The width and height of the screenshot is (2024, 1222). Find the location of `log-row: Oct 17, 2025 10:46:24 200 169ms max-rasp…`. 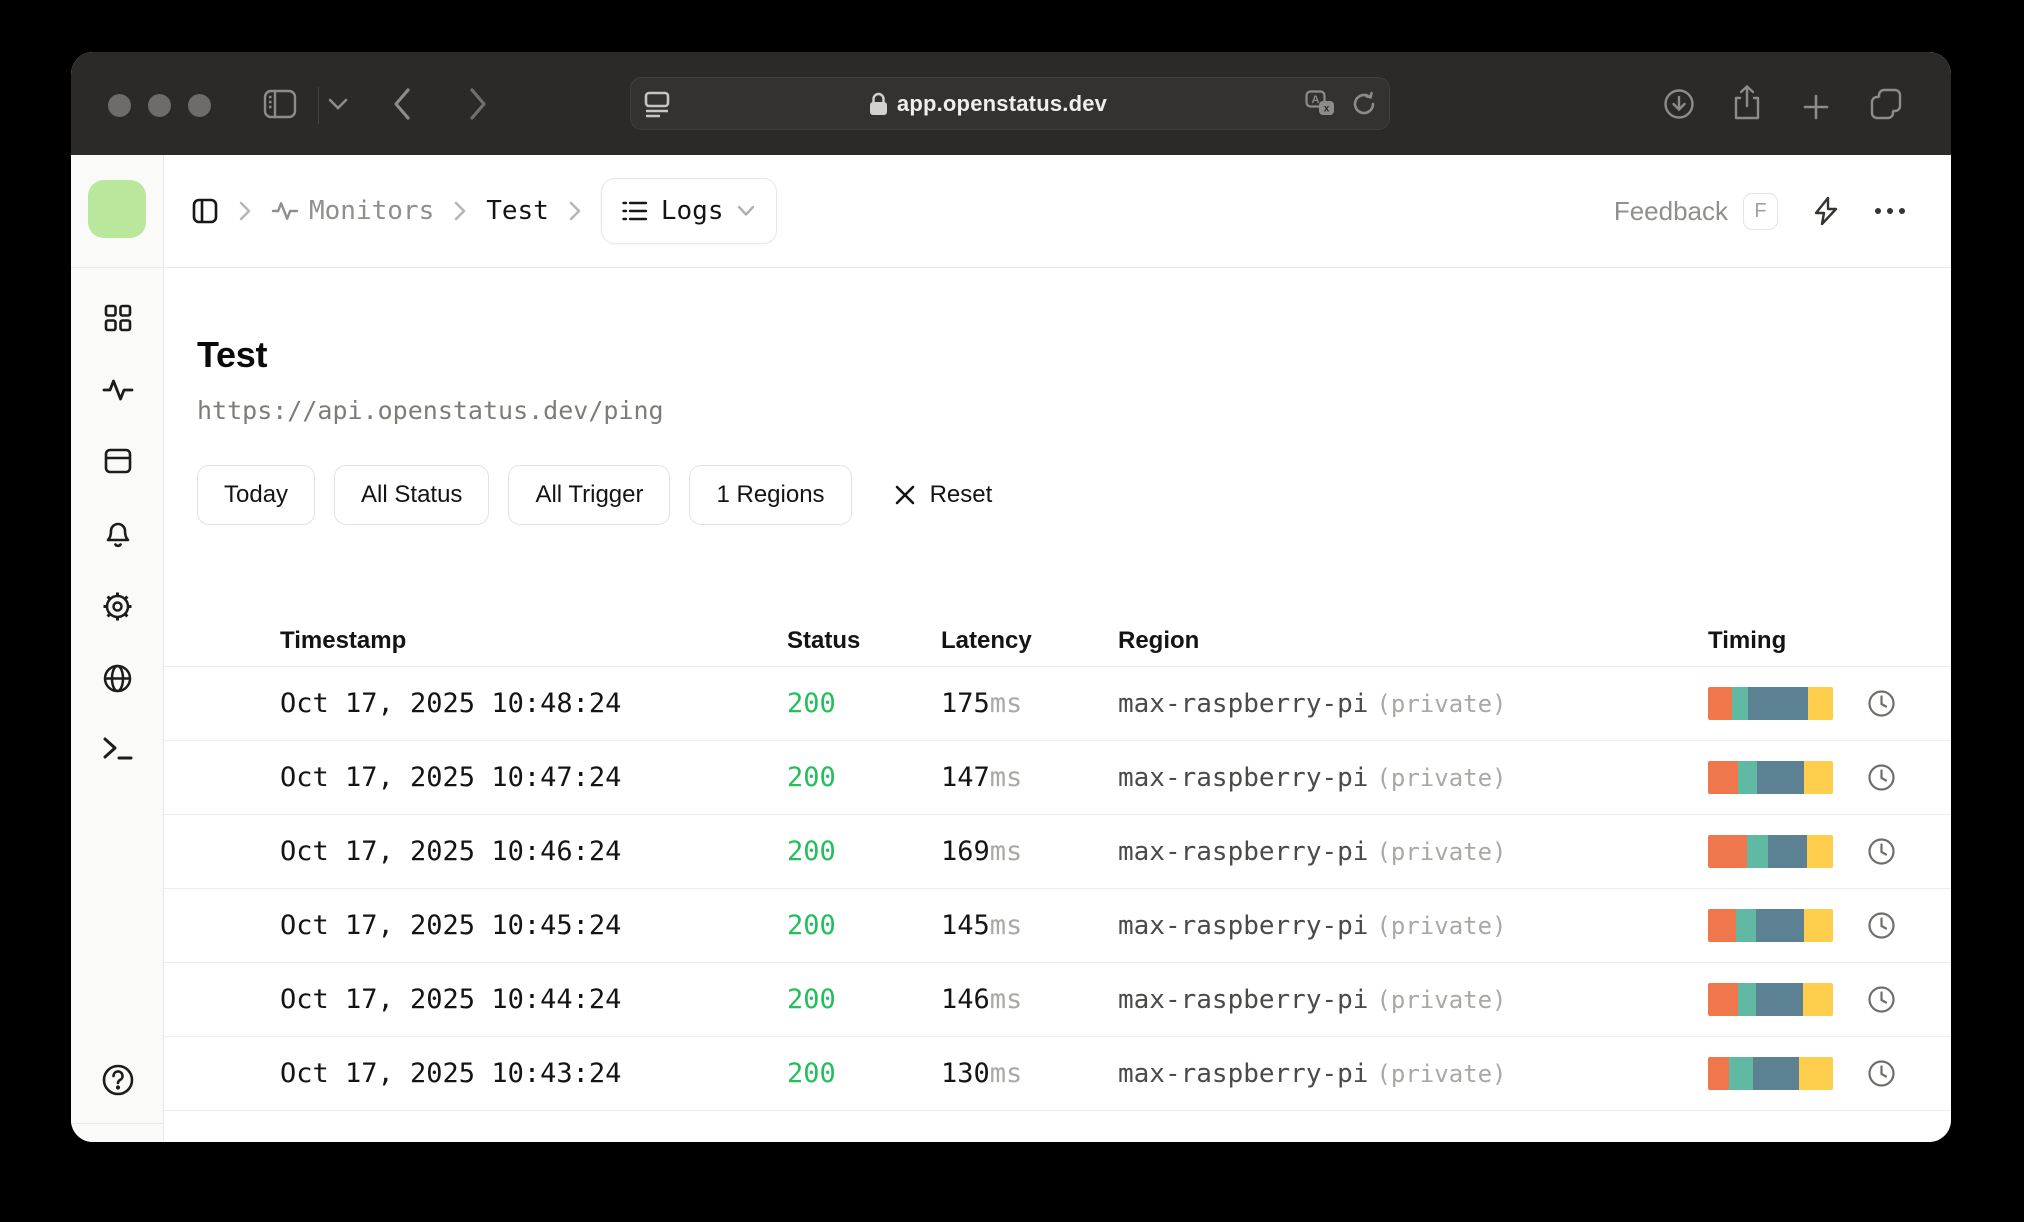

log-row: Oct 17, 2025 10:46:24 200 169ms max-rasp… is located at coordinates (1057, 852).